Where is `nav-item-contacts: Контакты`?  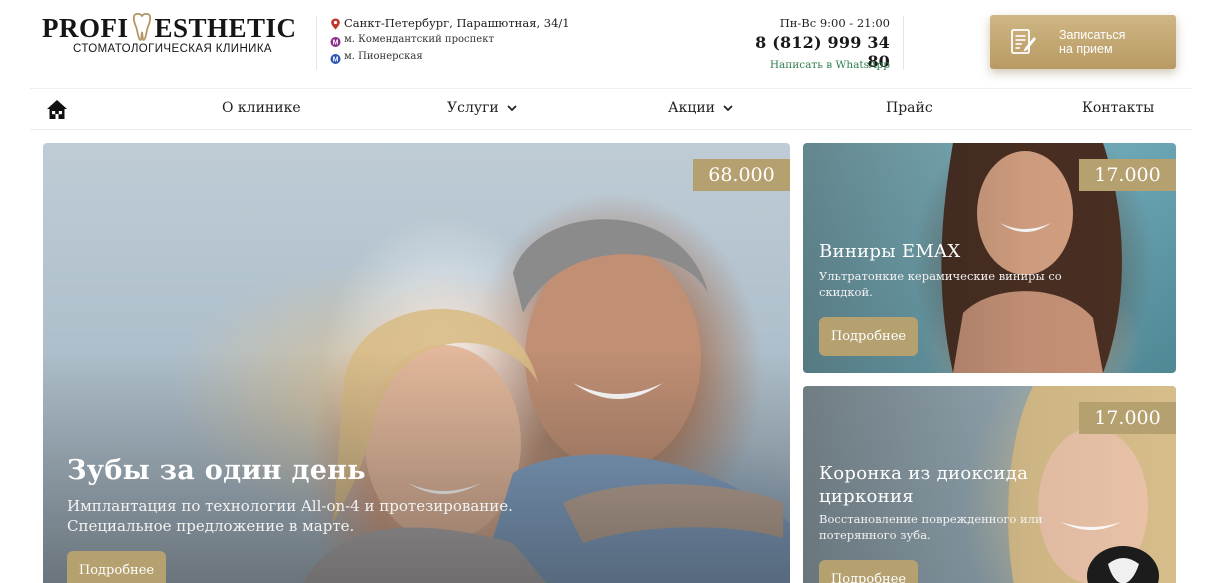 nav-item-contacts: Контакты is located at coordinates (1118, 108).